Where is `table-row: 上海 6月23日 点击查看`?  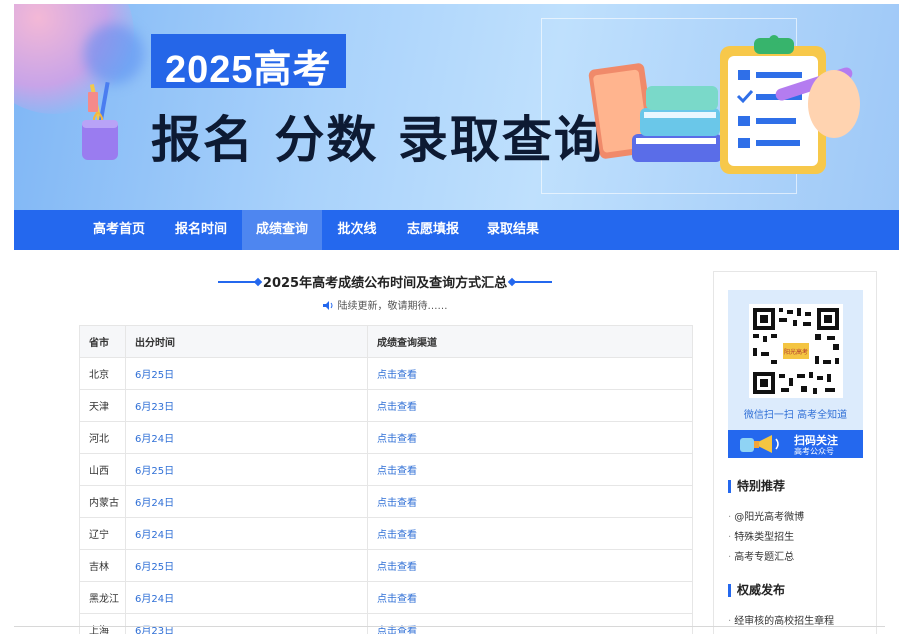
table-row: 上海 6月23日 点击查看 is located at coordinates (386, 623).